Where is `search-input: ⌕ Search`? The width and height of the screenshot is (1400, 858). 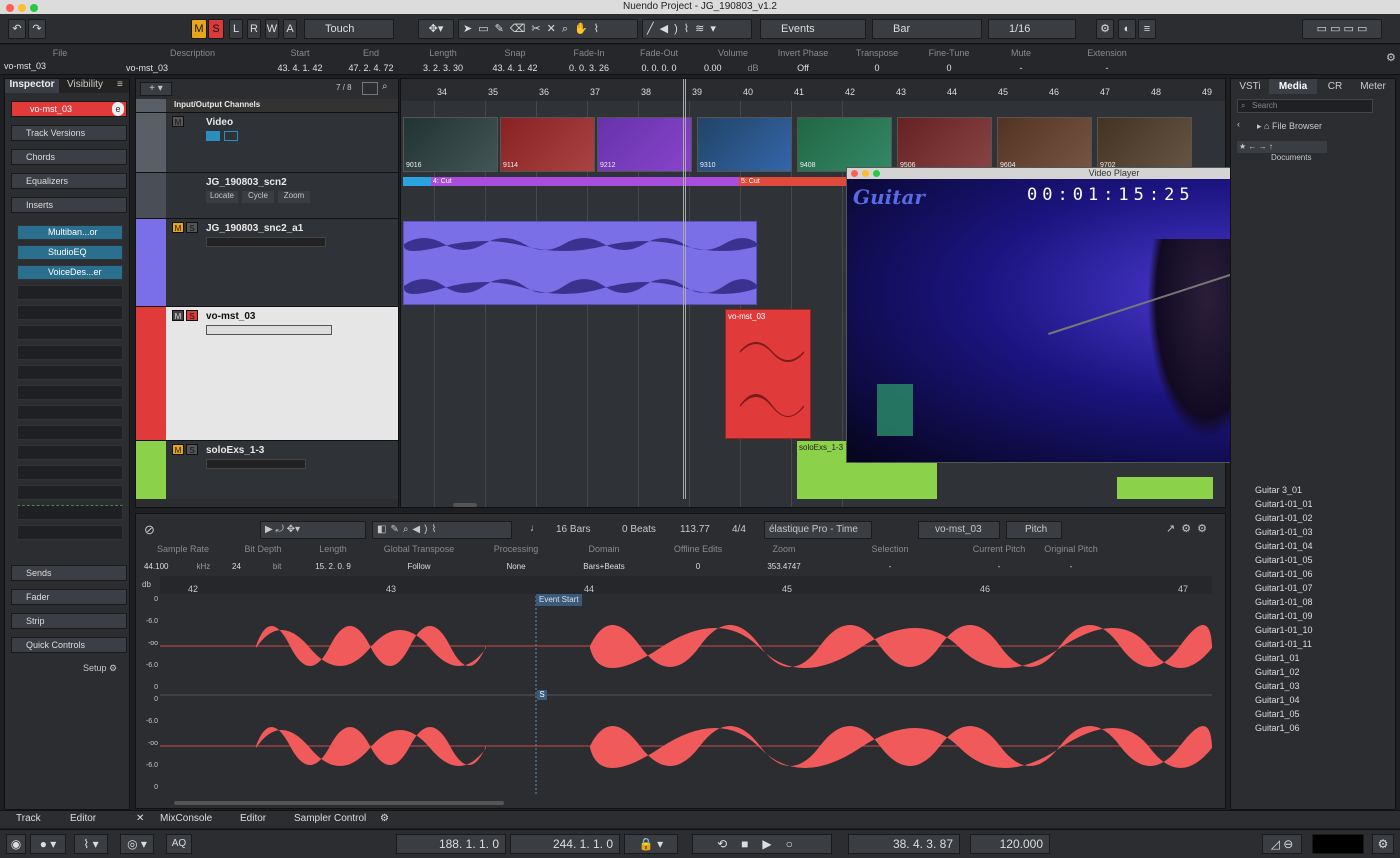
search-input: ⌕ Search is located at coordinates (1305, 106).